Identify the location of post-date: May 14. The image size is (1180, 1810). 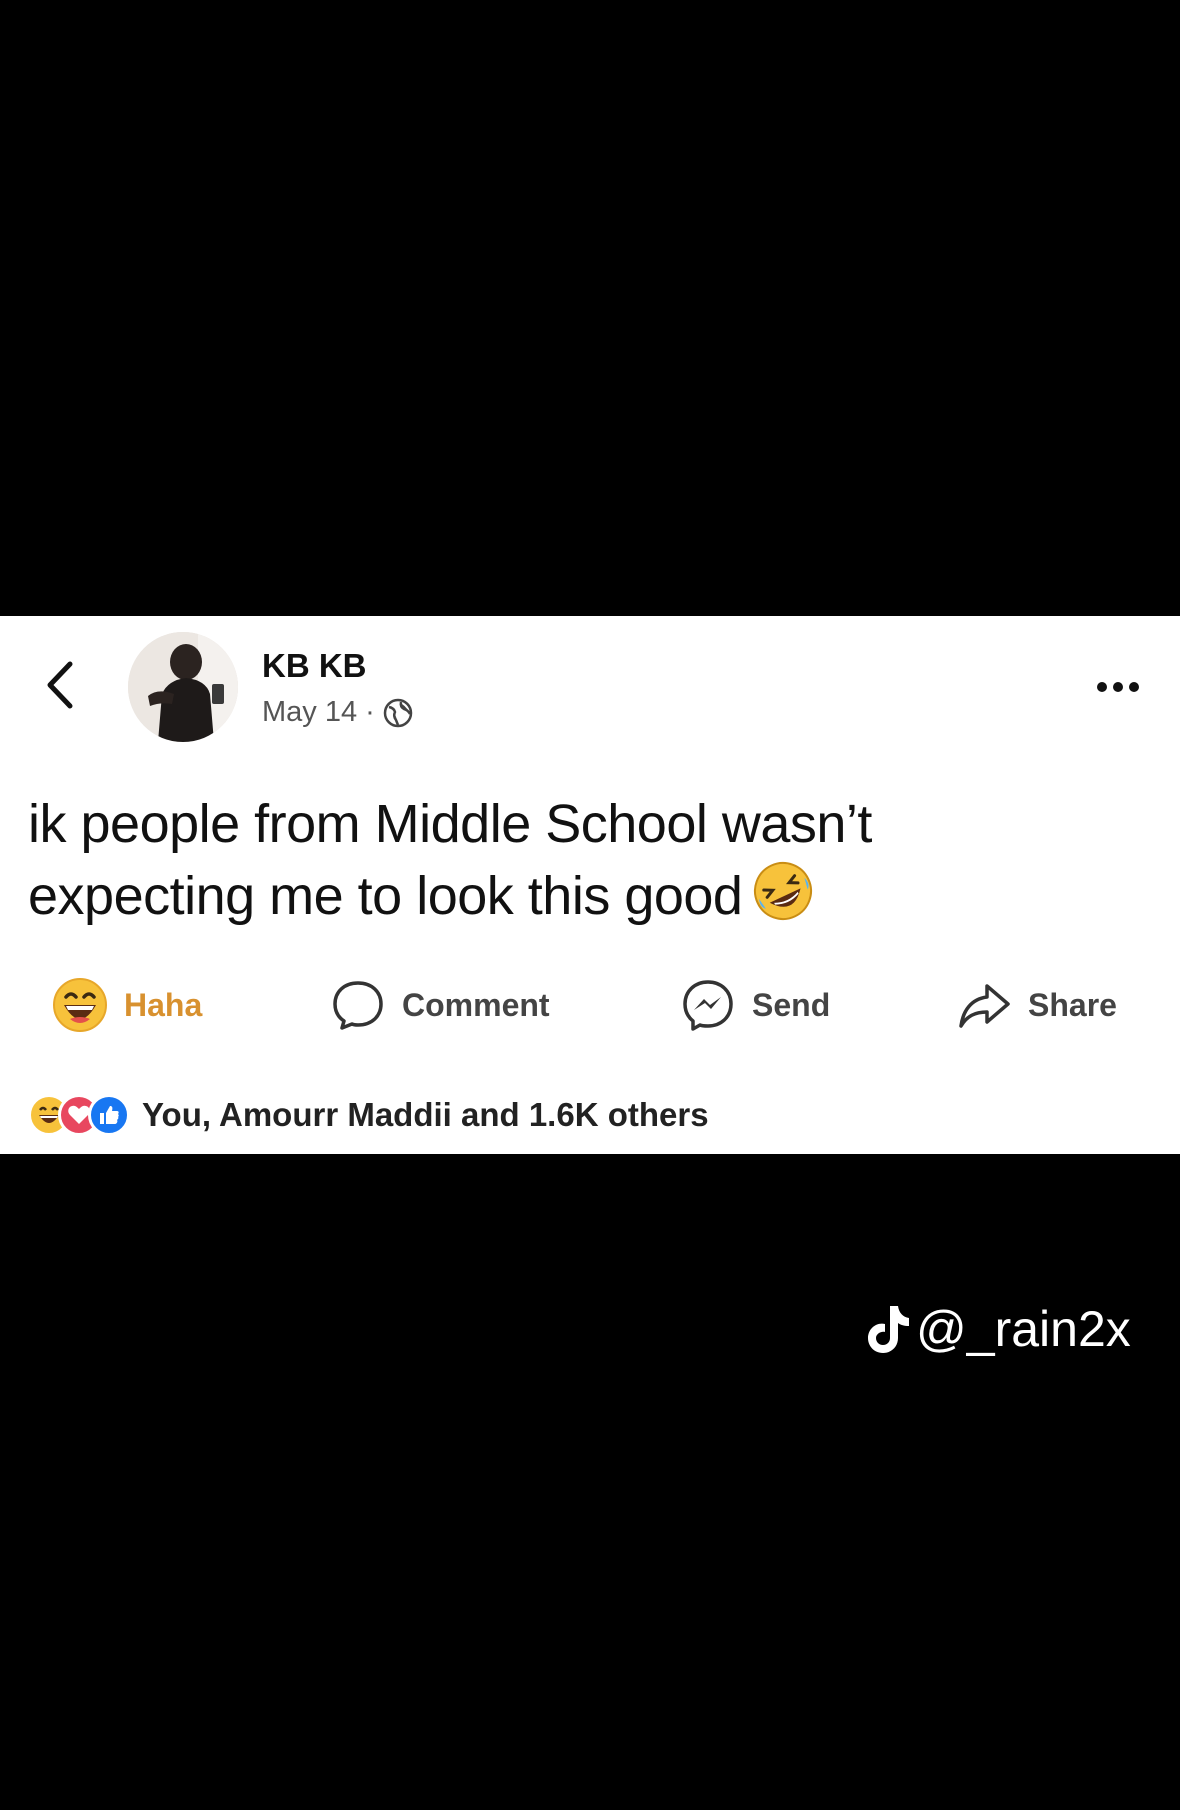
(309, 712).